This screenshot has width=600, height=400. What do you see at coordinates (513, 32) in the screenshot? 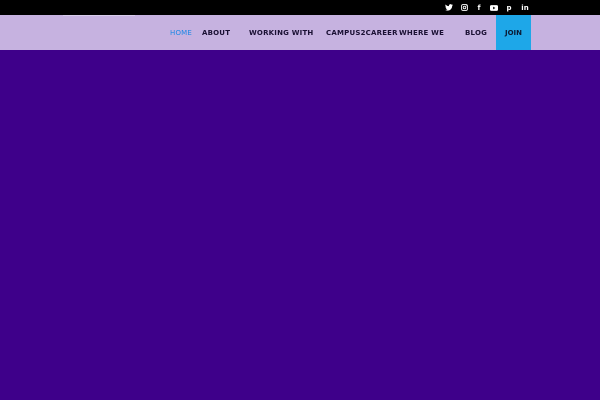
I see `nav-item-join-button: JOIN` at bounding box center [513, 32].